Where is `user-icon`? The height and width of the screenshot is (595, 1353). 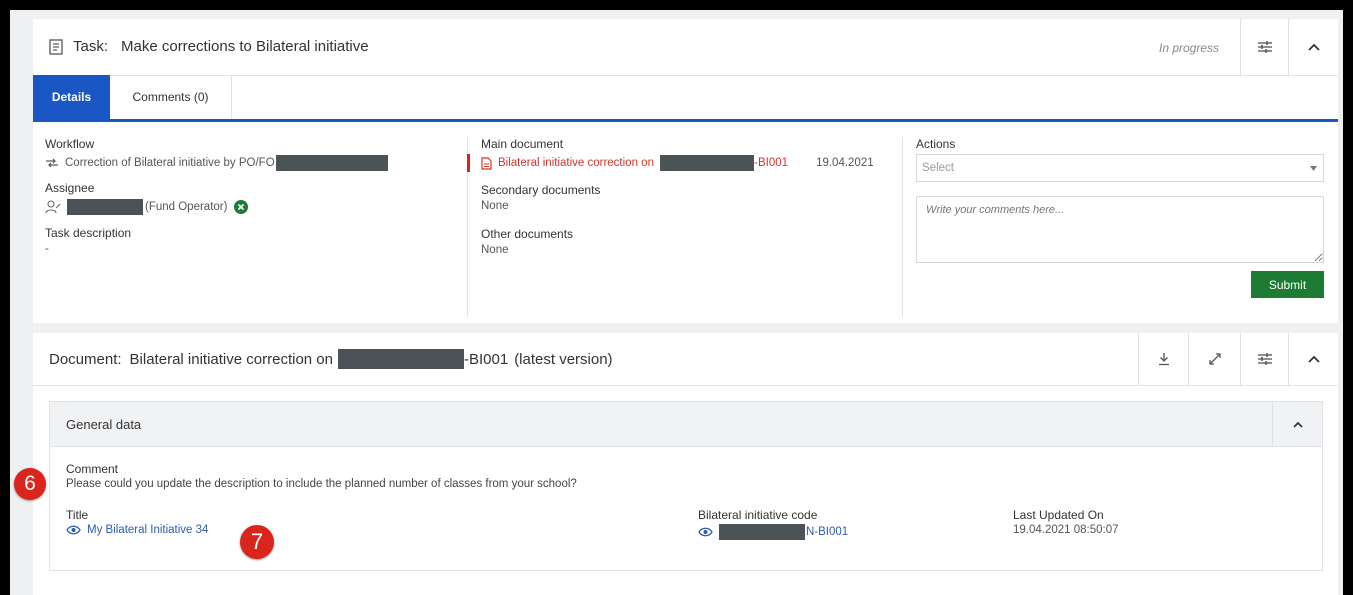 user-icon is located at coordinates (53, 207).